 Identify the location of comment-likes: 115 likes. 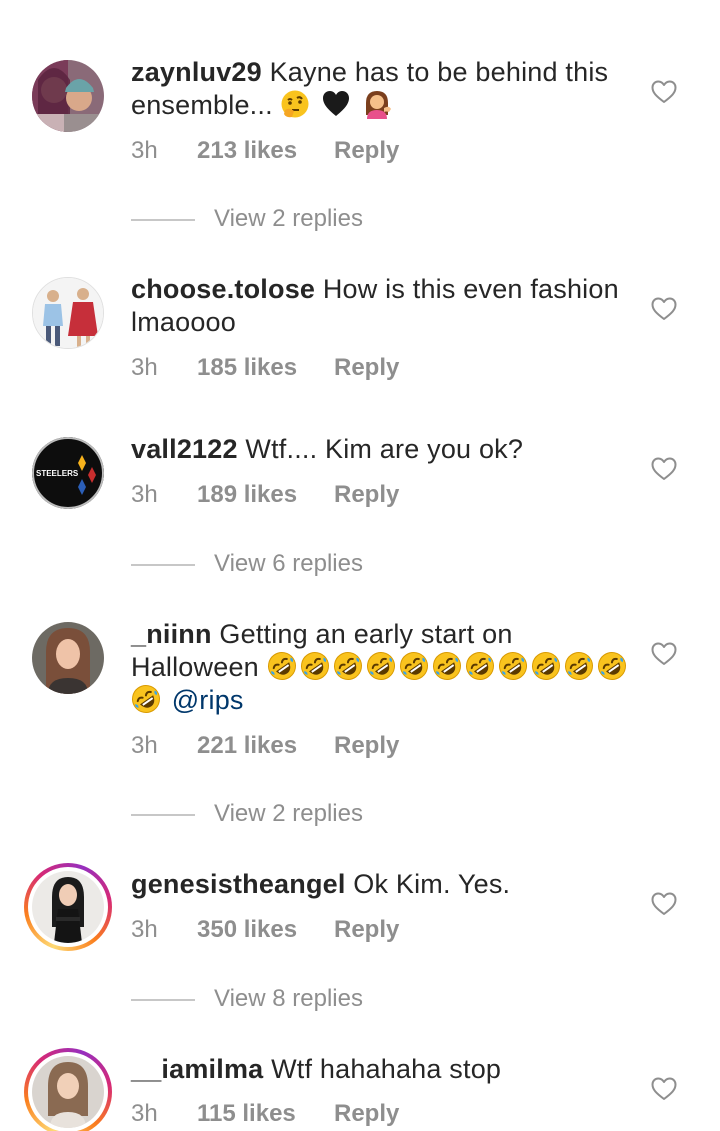
(265, 1114).